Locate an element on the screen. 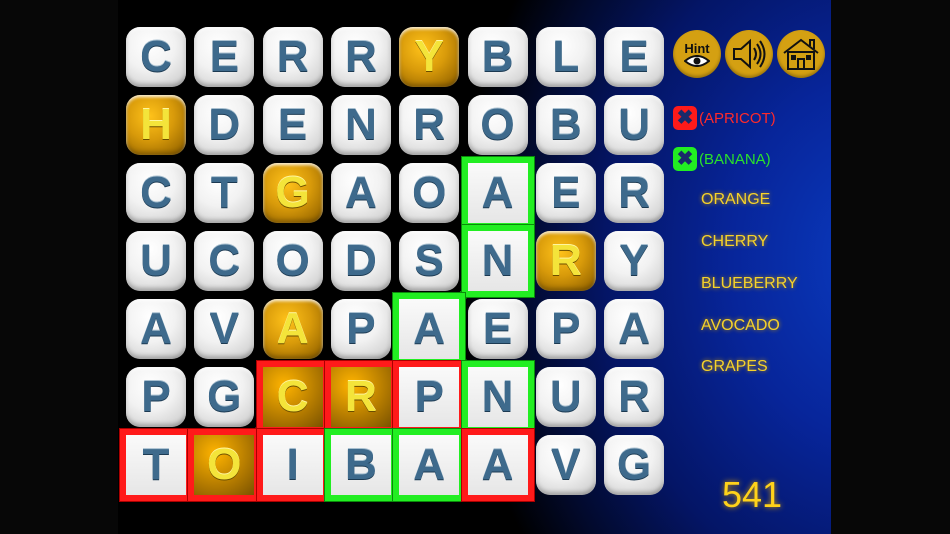  tile-letter: V is located at coordinates (566, 464).